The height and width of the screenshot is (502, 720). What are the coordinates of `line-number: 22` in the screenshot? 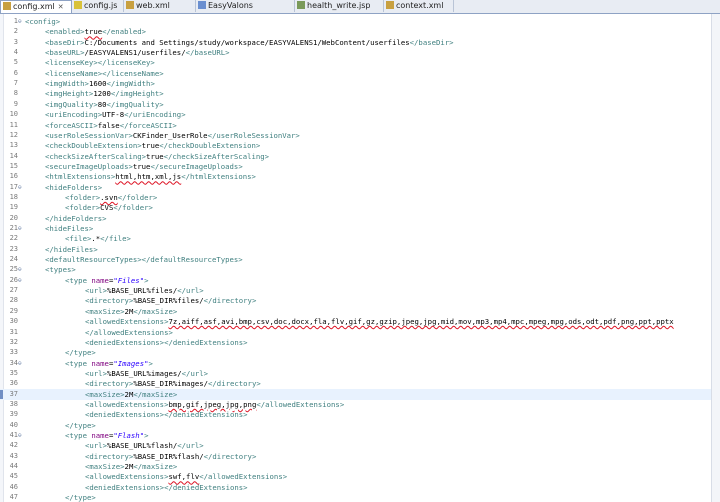 It's located at (13, 238).